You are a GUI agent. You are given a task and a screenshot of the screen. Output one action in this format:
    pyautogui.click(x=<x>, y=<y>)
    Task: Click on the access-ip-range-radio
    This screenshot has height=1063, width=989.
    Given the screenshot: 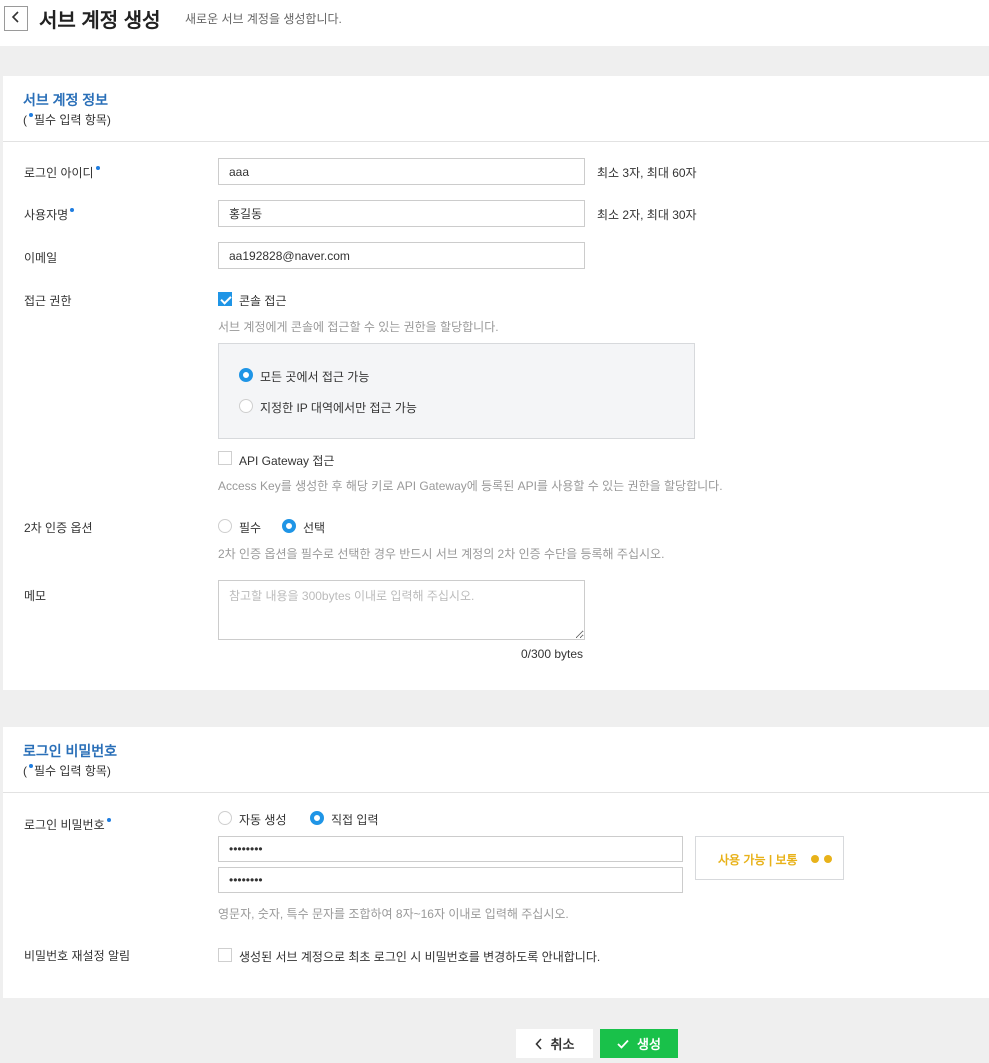 What is the action you would take?
    pyautogui.click(x=246, y=406)
    